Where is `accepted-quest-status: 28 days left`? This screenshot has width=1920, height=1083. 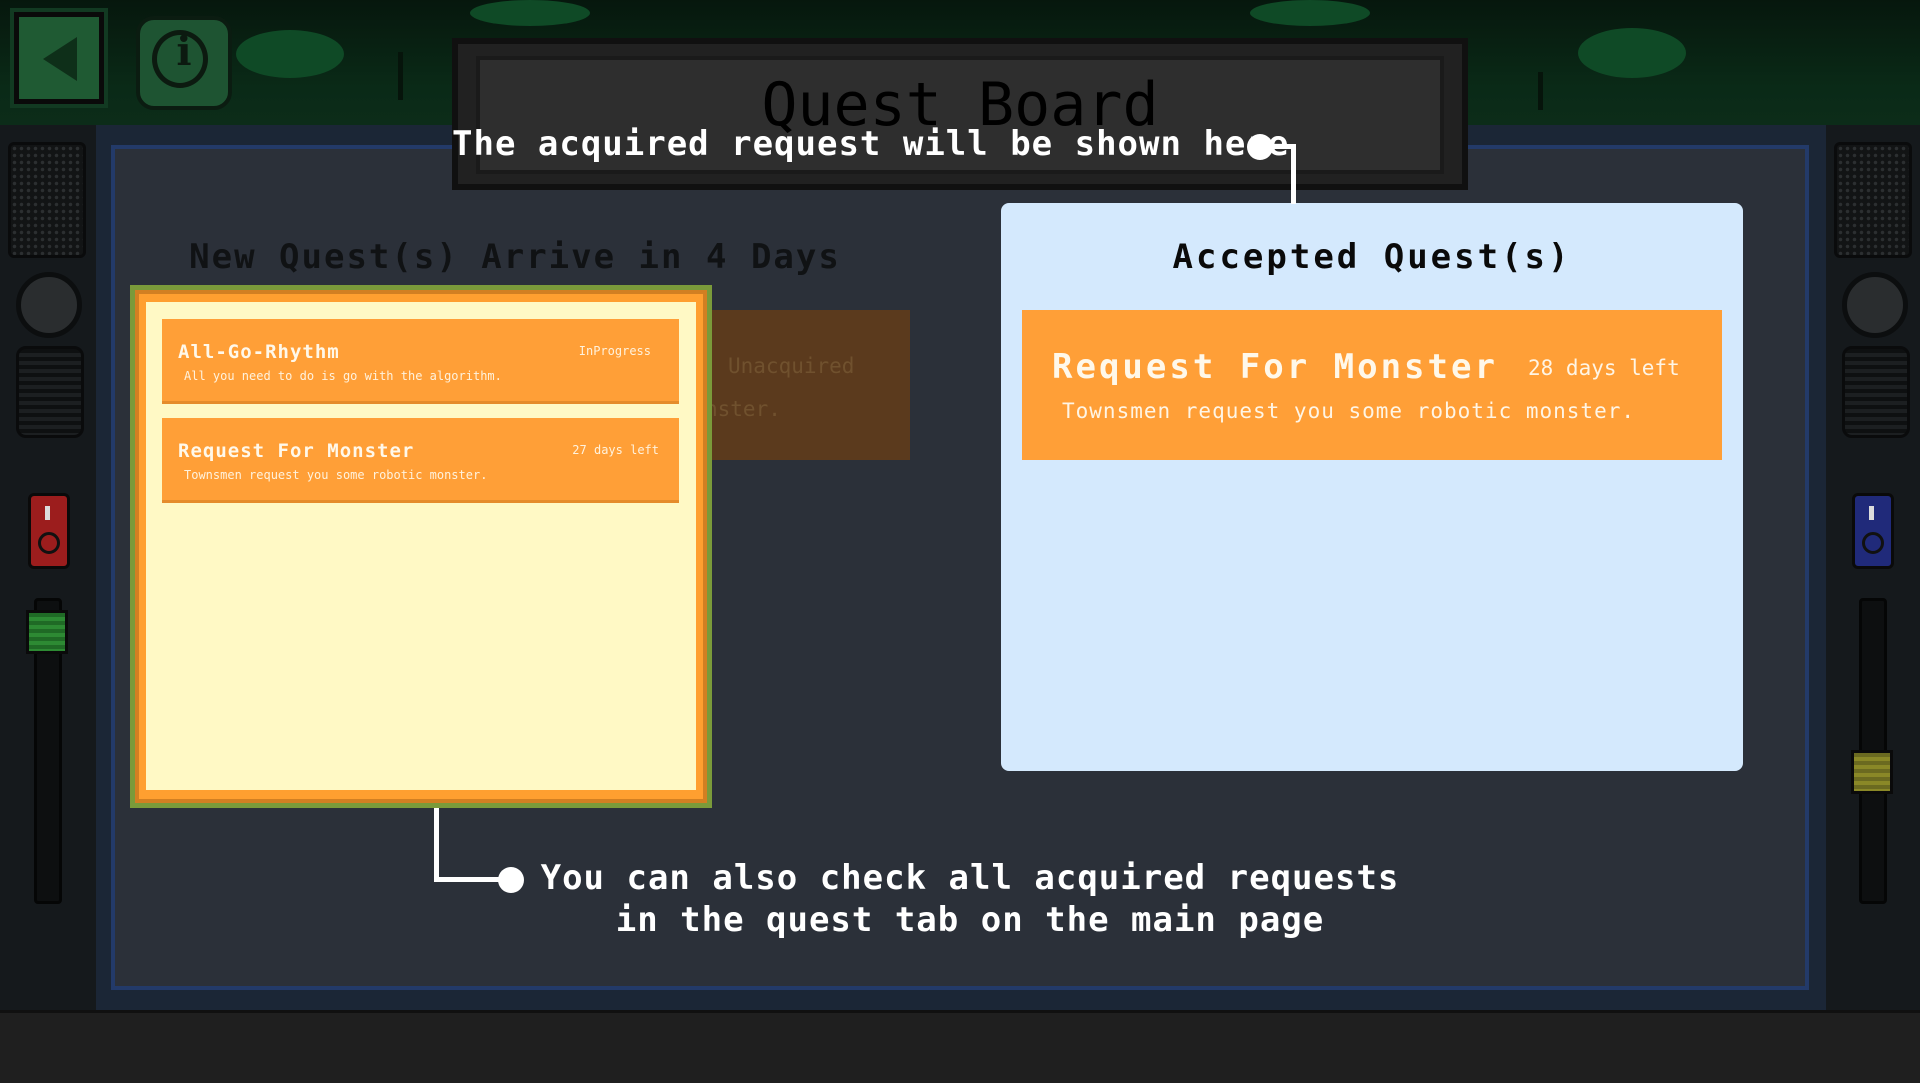 accepted-quest-status: 28 days left is located at coordinates (1604, 368).